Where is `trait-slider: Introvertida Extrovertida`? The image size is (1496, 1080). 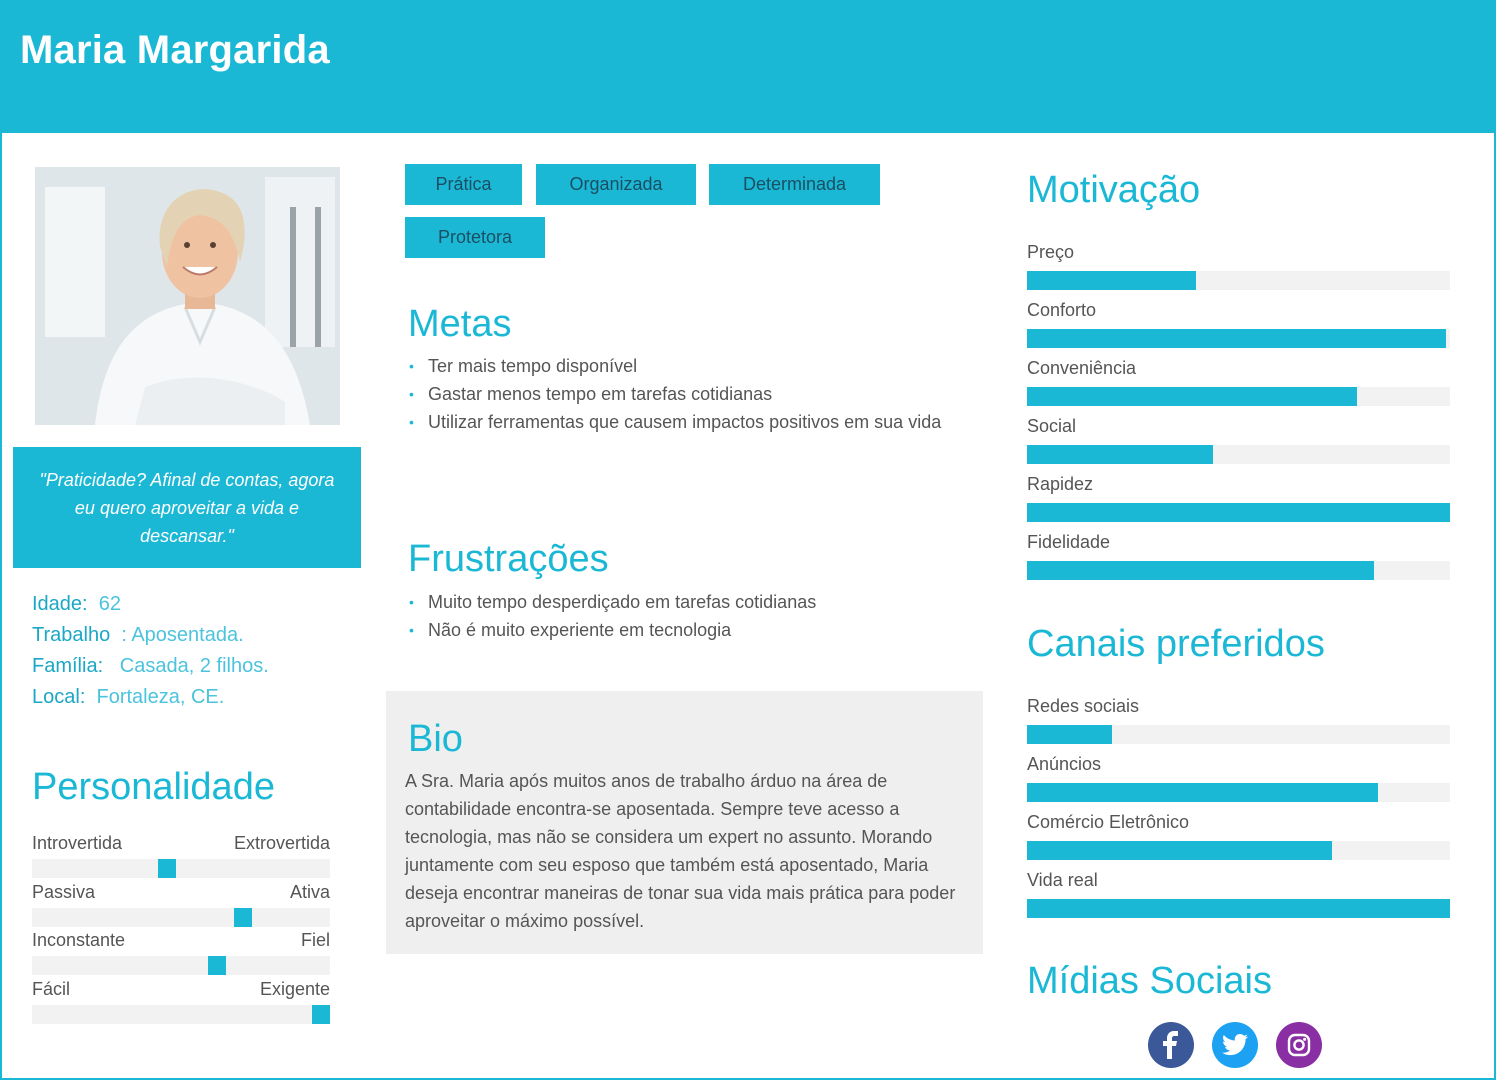
trait-slider: Introvertida Extrovertida is located at coordinates (181, 858).